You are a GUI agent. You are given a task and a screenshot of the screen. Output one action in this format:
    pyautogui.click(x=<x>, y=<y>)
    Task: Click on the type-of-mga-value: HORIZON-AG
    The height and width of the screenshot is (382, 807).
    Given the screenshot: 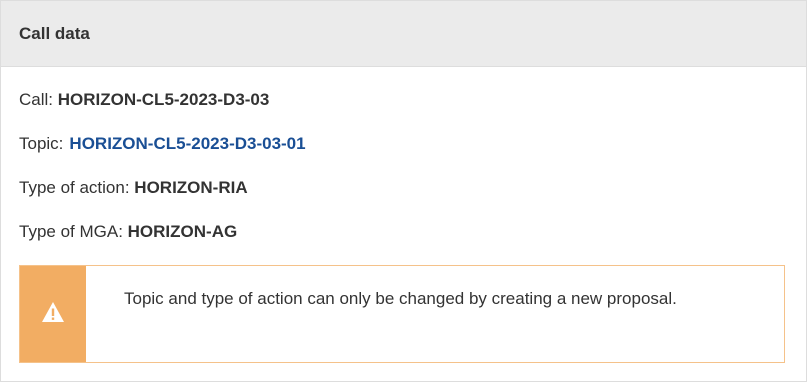 What is the action you would take?
    pyautogui.click(x=182, y=231)
    